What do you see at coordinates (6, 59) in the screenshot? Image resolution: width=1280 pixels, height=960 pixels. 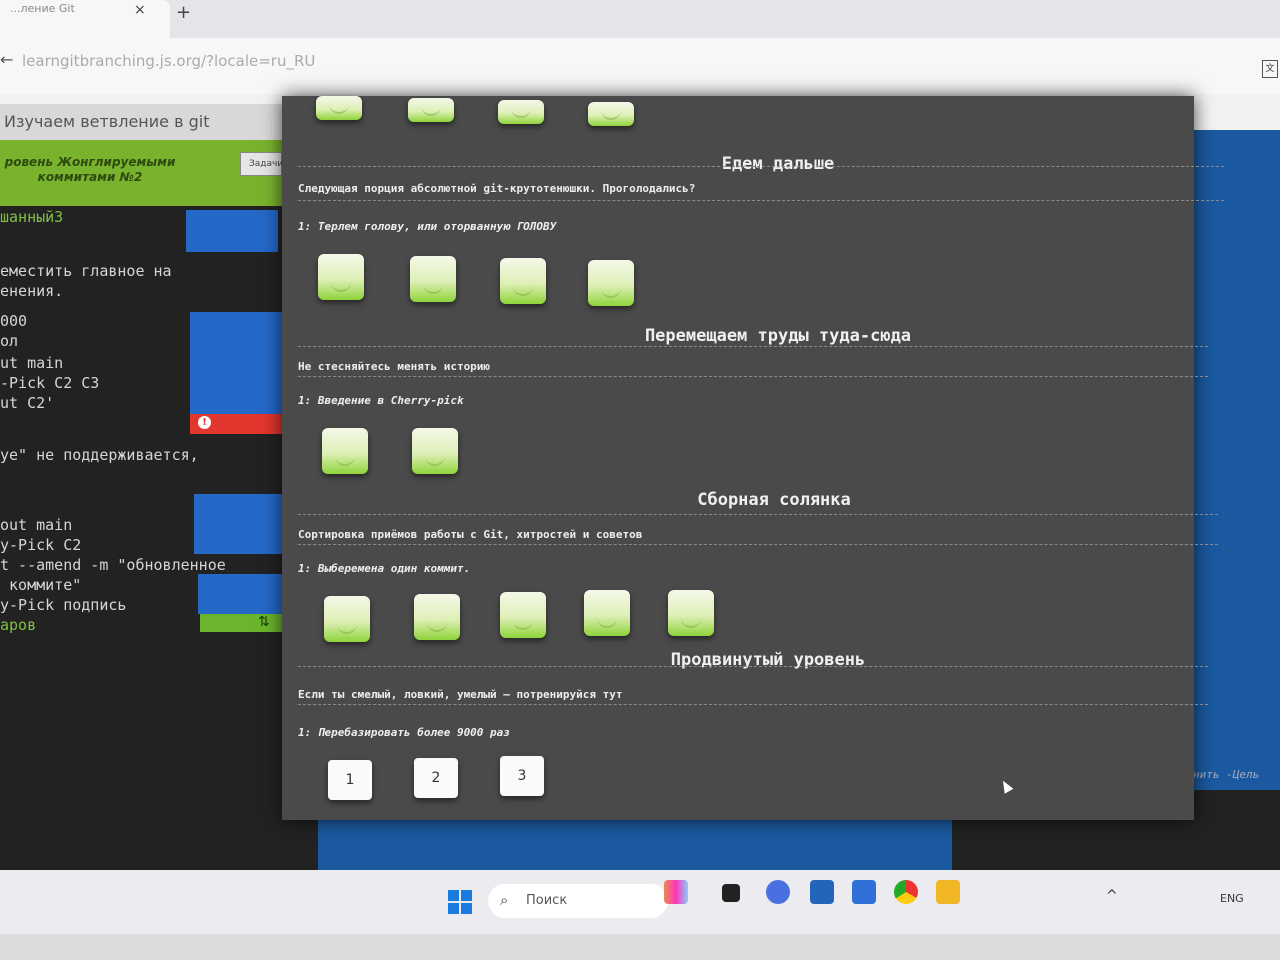 I see `back-arrow-icon: ←` at bounding box center [6, 59].